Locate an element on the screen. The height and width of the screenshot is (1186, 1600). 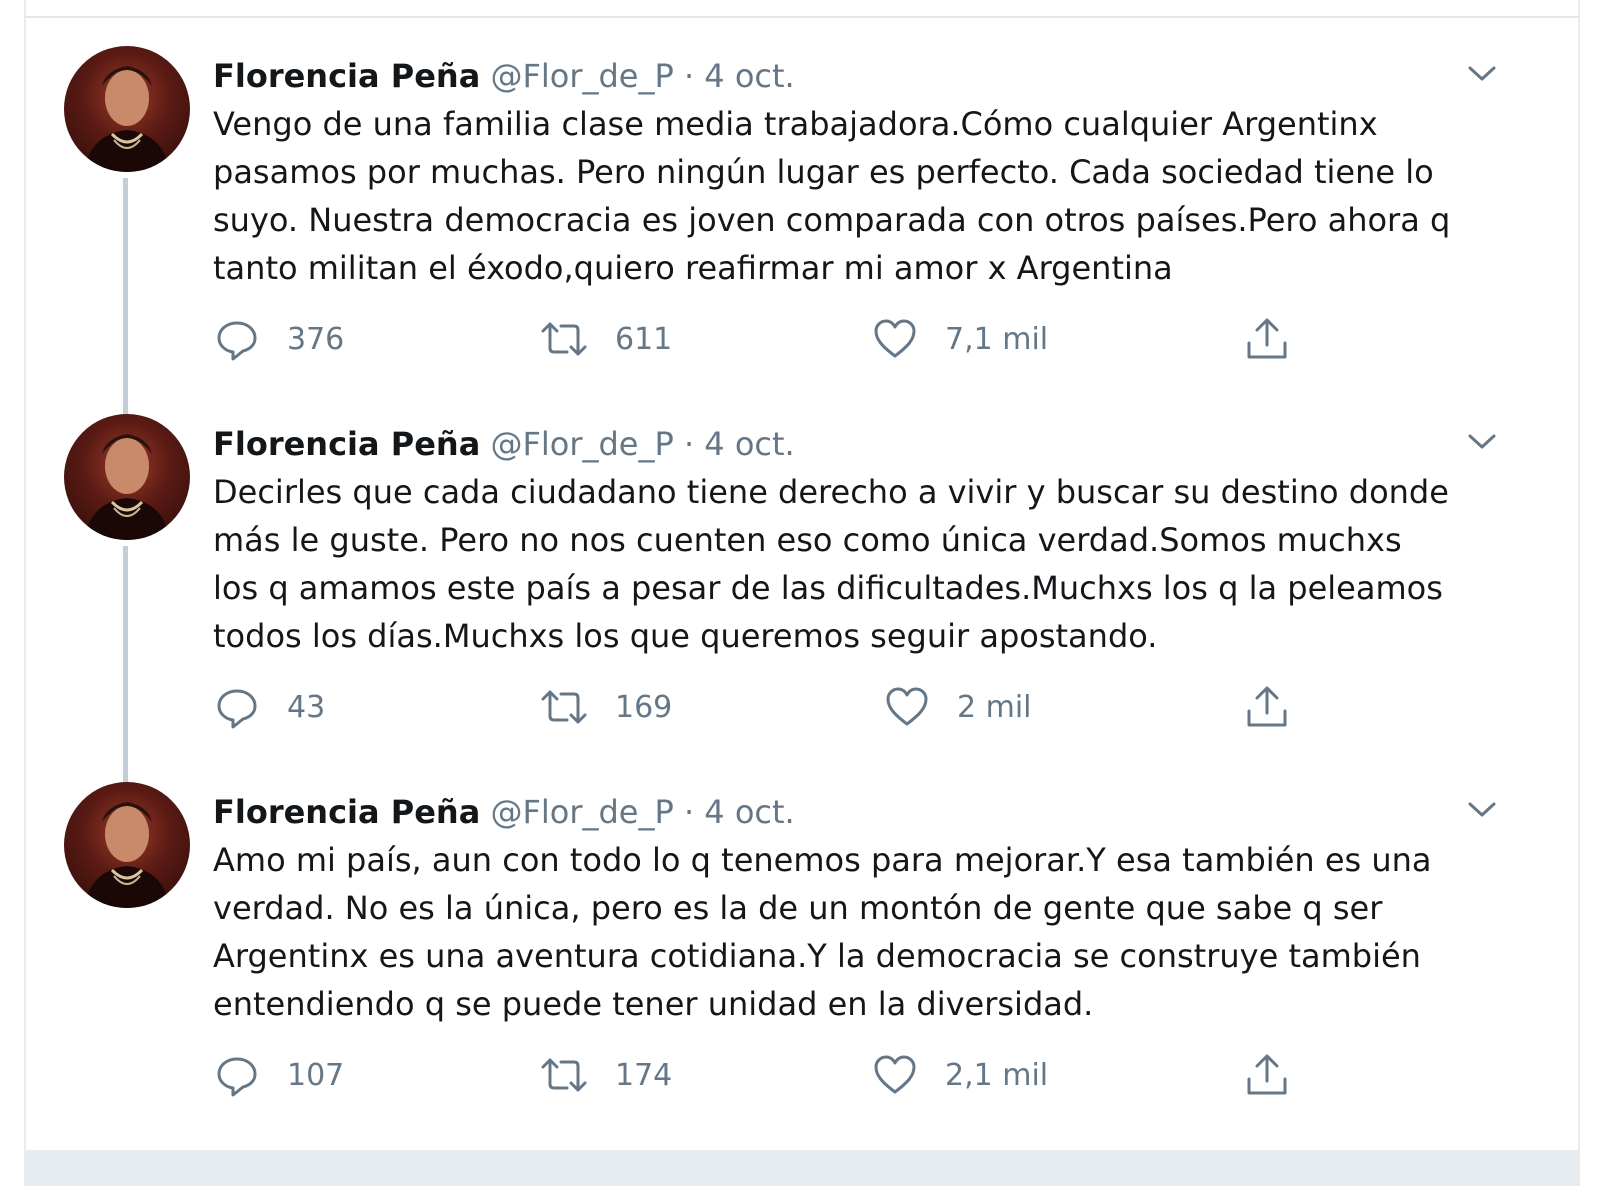
tweet-actions: 43 169 2 mil is located at coordinates (763, 707).